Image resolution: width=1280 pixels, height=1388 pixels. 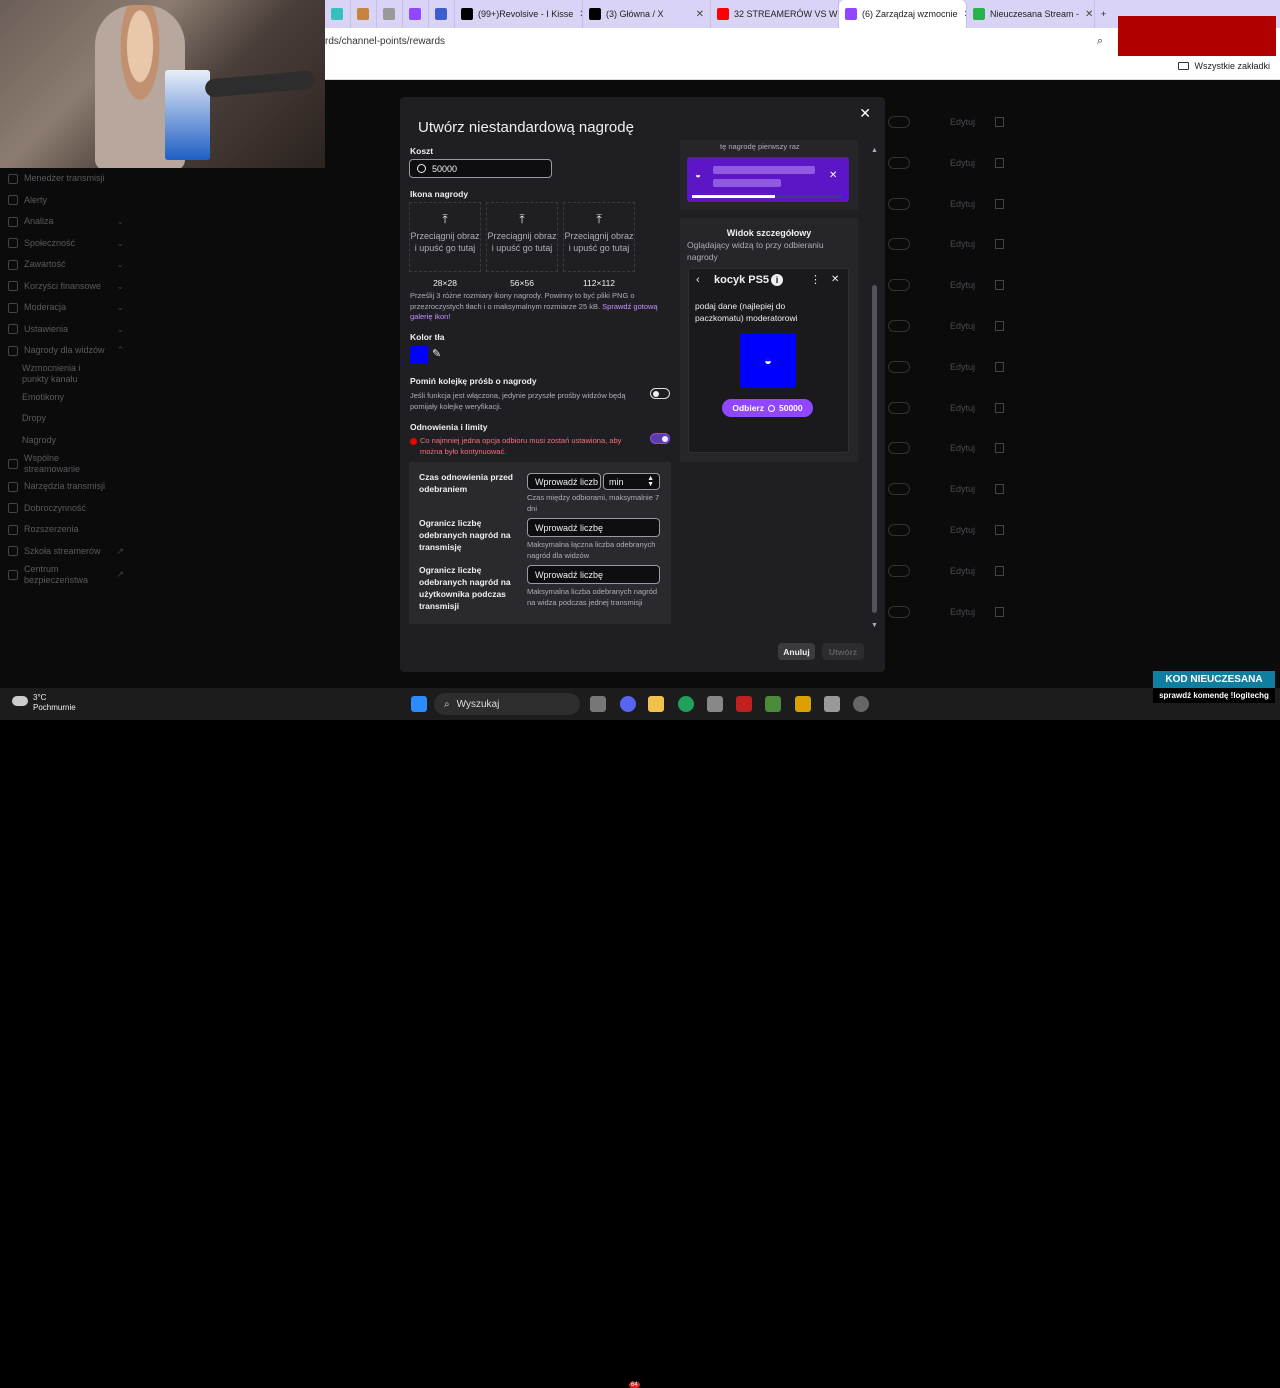 I want to click on sidebar-item: Rozszerzenia, so click(x=65, y=530).